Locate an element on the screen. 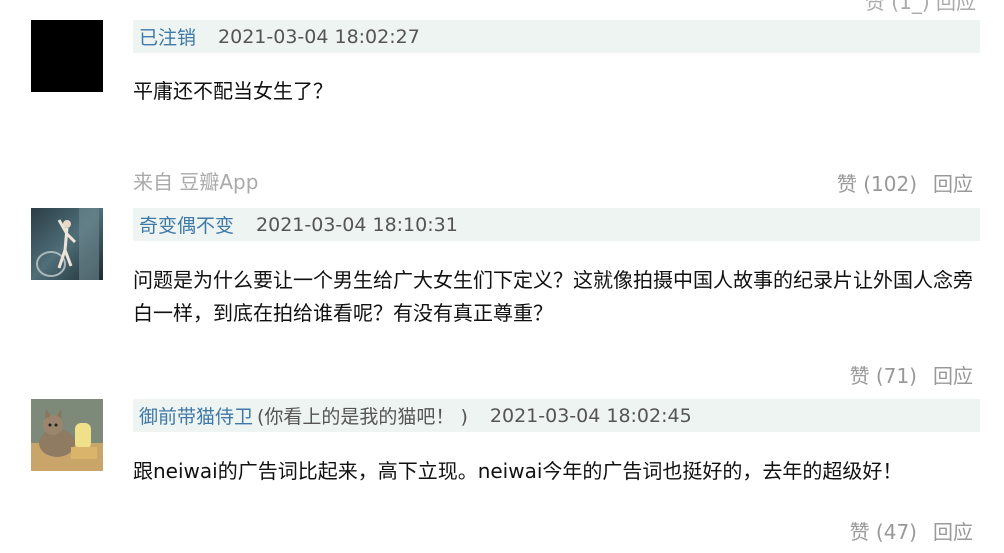 This screenshot has width=1004, height=553. username-link: 御前带猫侍卫 is located at coordinates (196, 415).